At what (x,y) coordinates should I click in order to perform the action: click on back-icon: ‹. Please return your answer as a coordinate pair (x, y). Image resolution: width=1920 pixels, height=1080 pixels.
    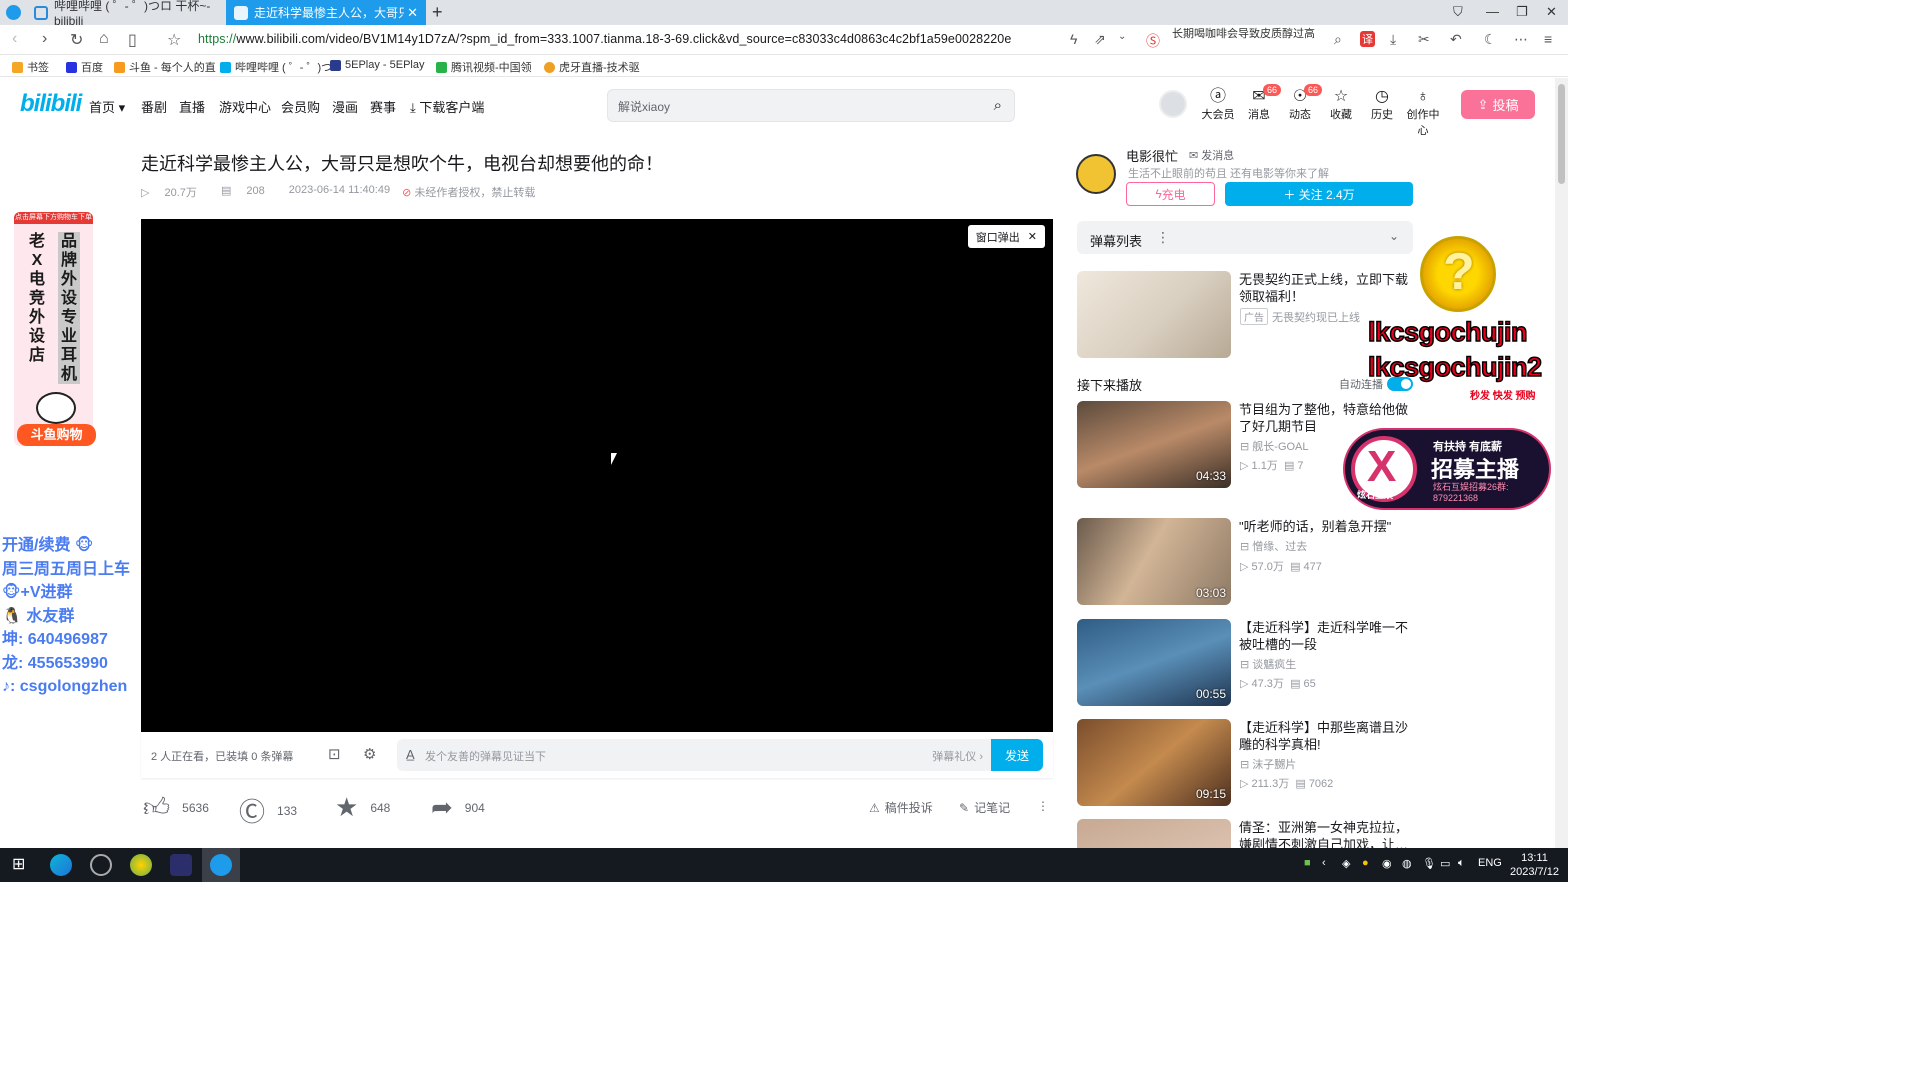
    Looking at the image, I should click on (14, 39).